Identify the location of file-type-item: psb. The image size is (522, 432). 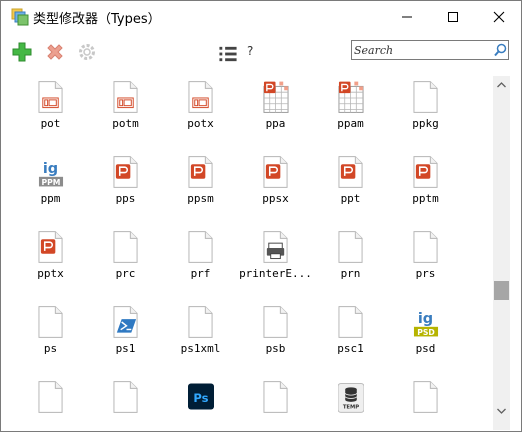
(275, 336).